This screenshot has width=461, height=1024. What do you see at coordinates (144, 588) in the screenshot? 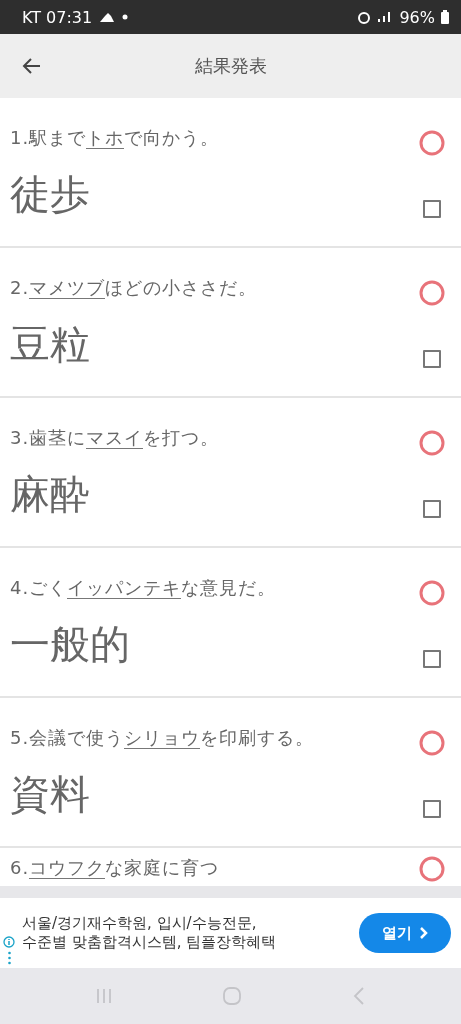
I see `question-text: 4.ごく イッパンテキ な意見だ。` at bounding box center [144, 588].